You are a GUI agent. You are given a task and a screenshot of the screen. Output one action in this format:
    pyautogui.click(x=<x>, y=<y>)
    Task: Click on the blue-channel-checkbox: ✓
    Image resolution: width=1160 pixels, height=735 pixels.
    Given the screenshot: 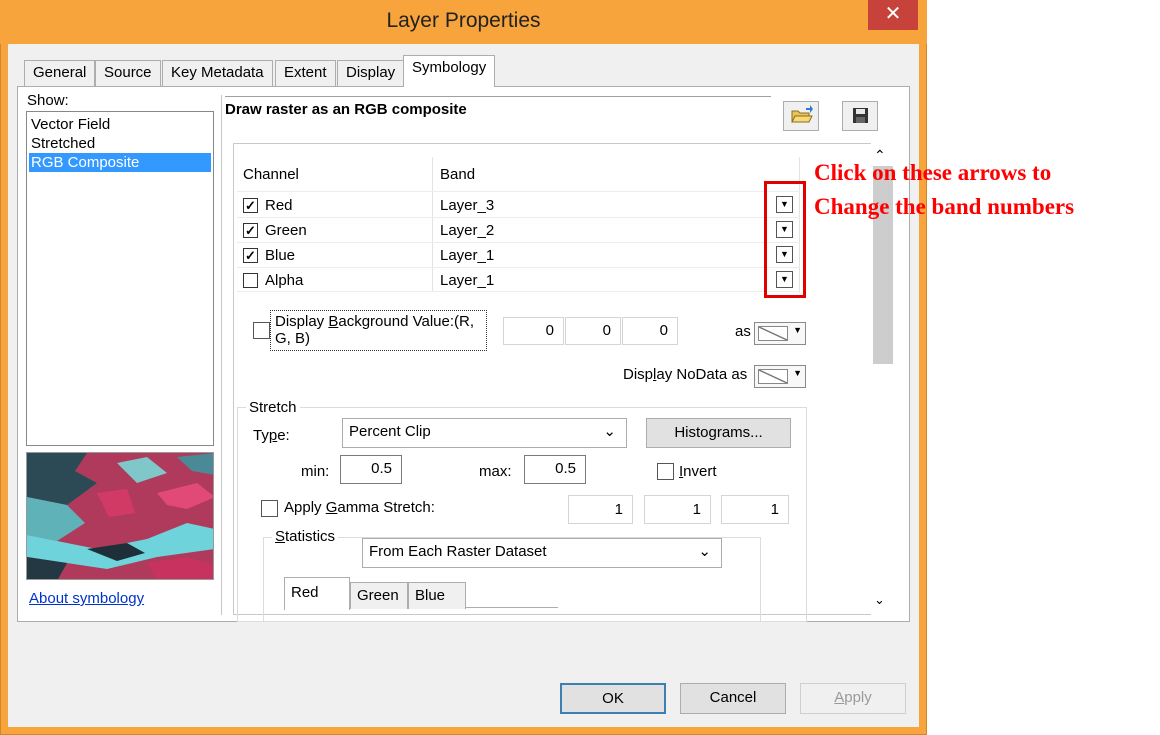 What is the action you would take?
    pyautogui.click(x=250, y=255)
    